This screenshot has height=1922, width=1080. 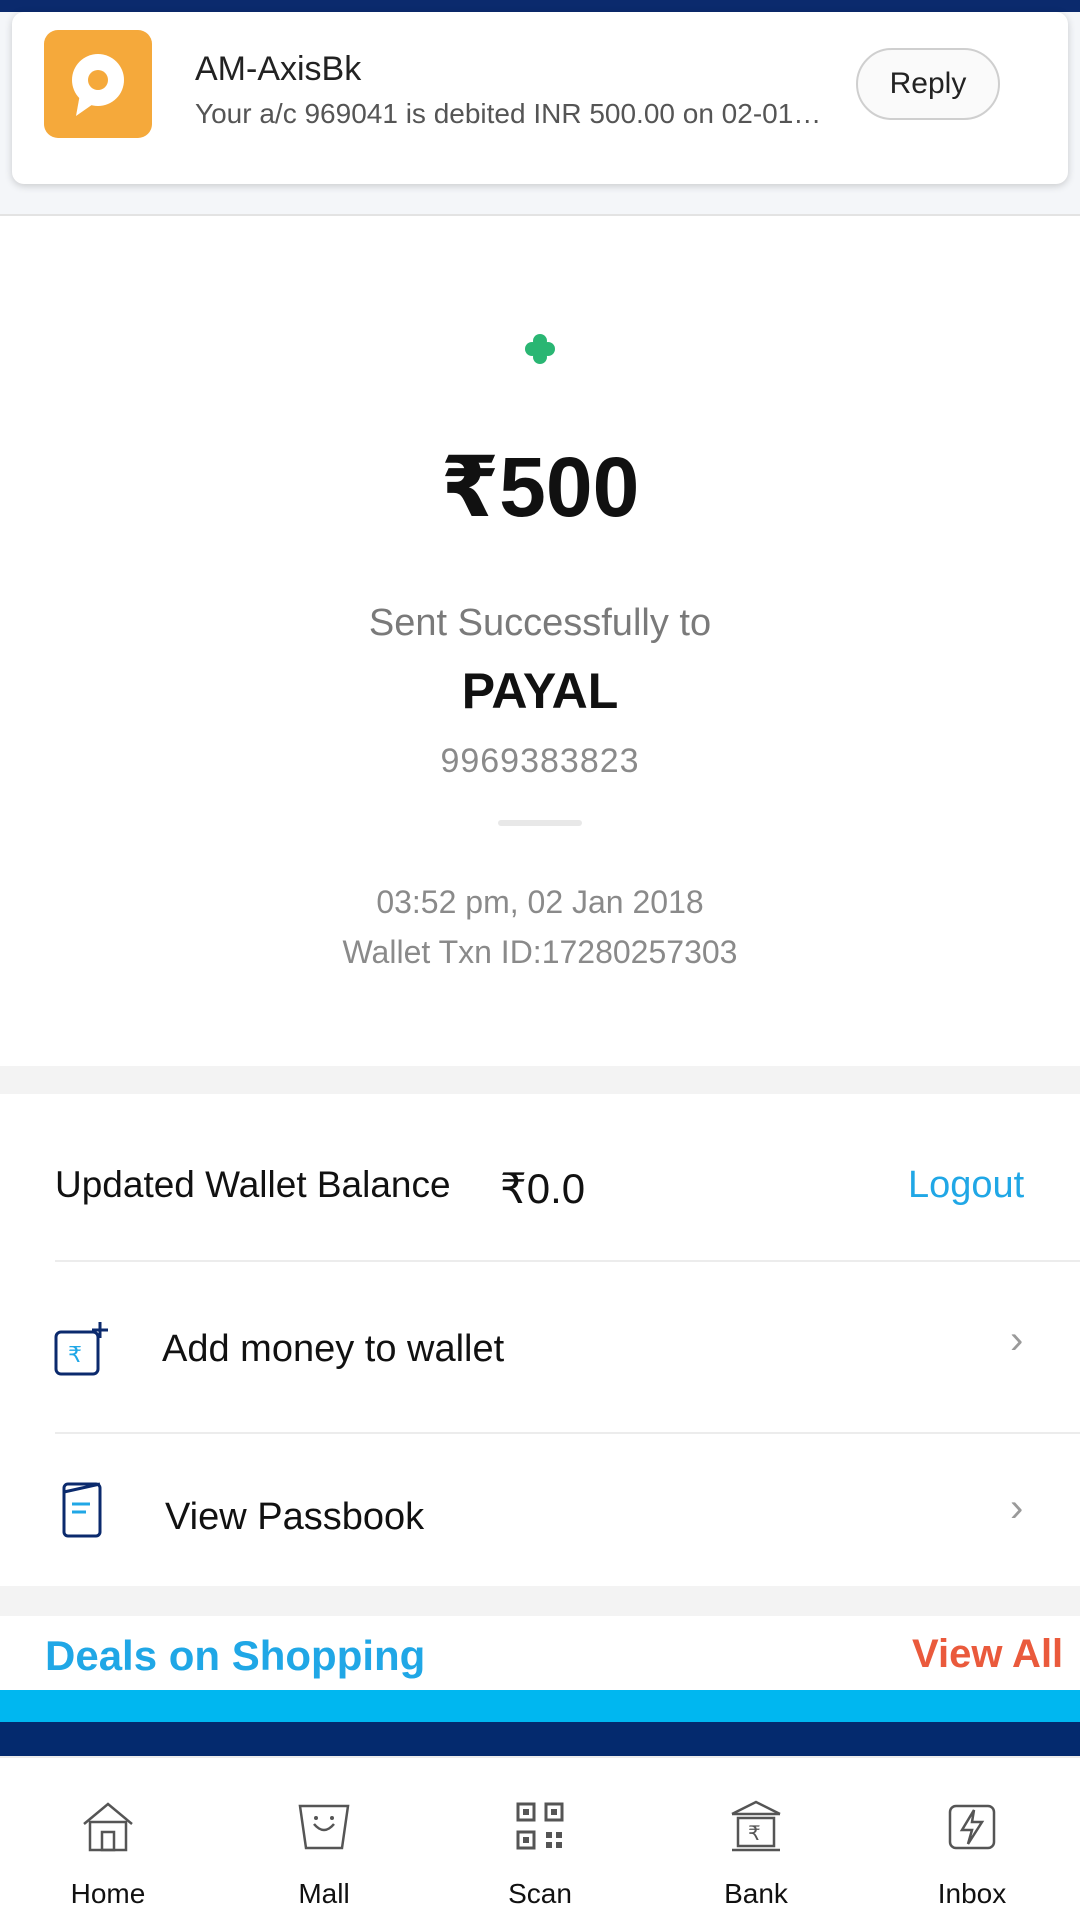 What do you see at coordinates (928, 84) in the screenshot?
I see `reply-button: Reply` at bounding box center [928, 84].